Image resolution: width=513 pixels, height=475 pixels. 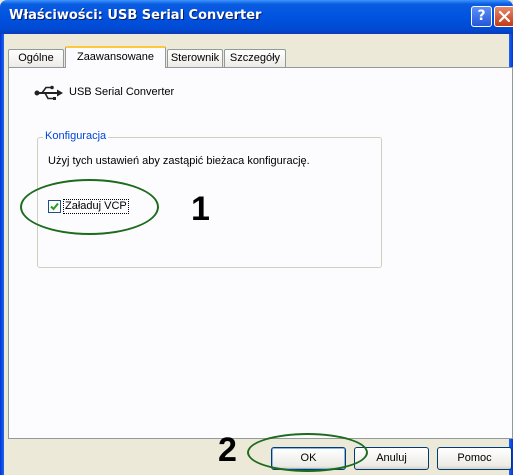 What do you see at coordinates (255, 58) in the screenshot?
I see `tab-details: Szczegóły` at bounding box center [255, 58].